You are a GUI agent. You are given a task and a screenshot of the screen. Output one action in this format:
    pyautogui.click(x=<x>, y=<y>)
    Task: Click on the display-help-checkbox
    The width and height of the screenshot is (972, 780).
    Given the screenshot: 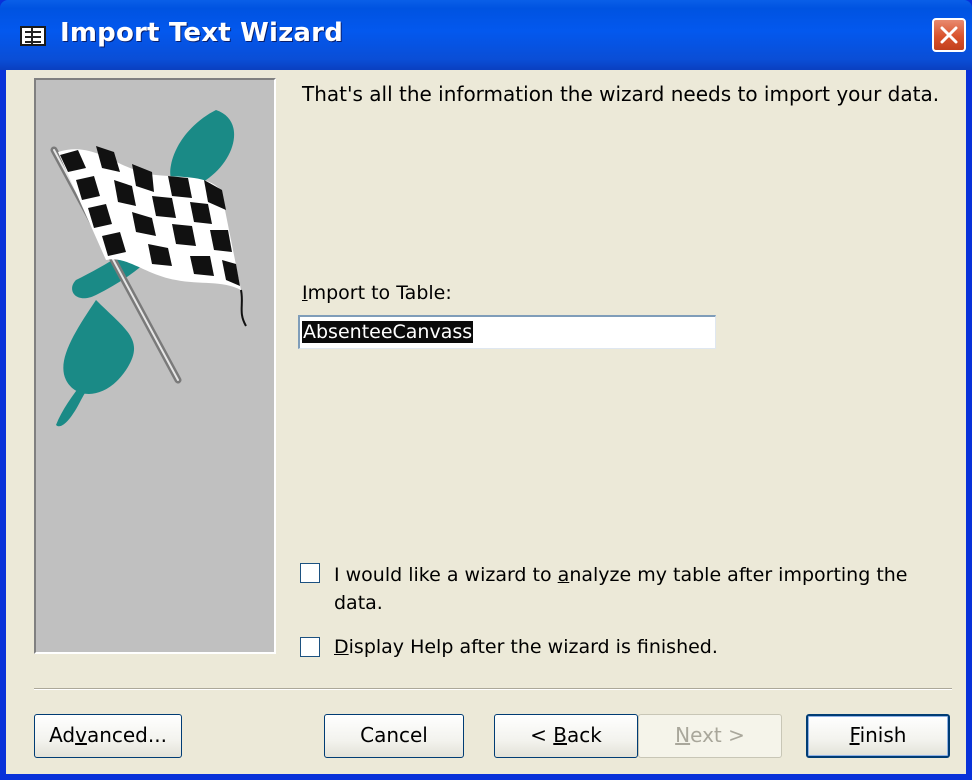 What is the action you would take?
    pyautogui.click(x=310, y=647)
    